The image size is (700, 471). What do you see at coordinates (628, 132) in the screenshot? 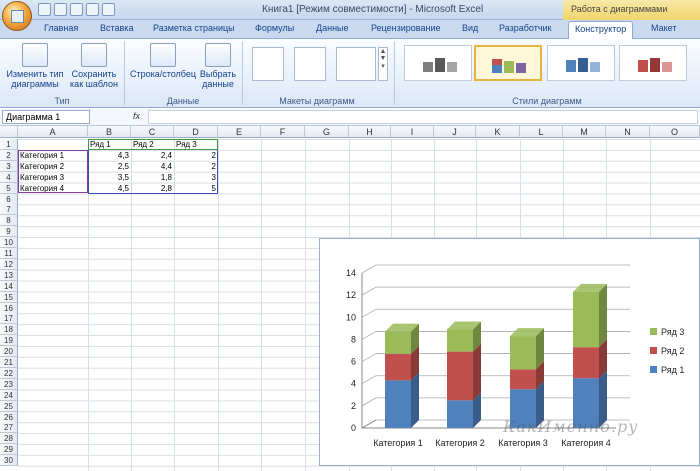
I see `column-header-n: N` at bounding box center [628, 132].